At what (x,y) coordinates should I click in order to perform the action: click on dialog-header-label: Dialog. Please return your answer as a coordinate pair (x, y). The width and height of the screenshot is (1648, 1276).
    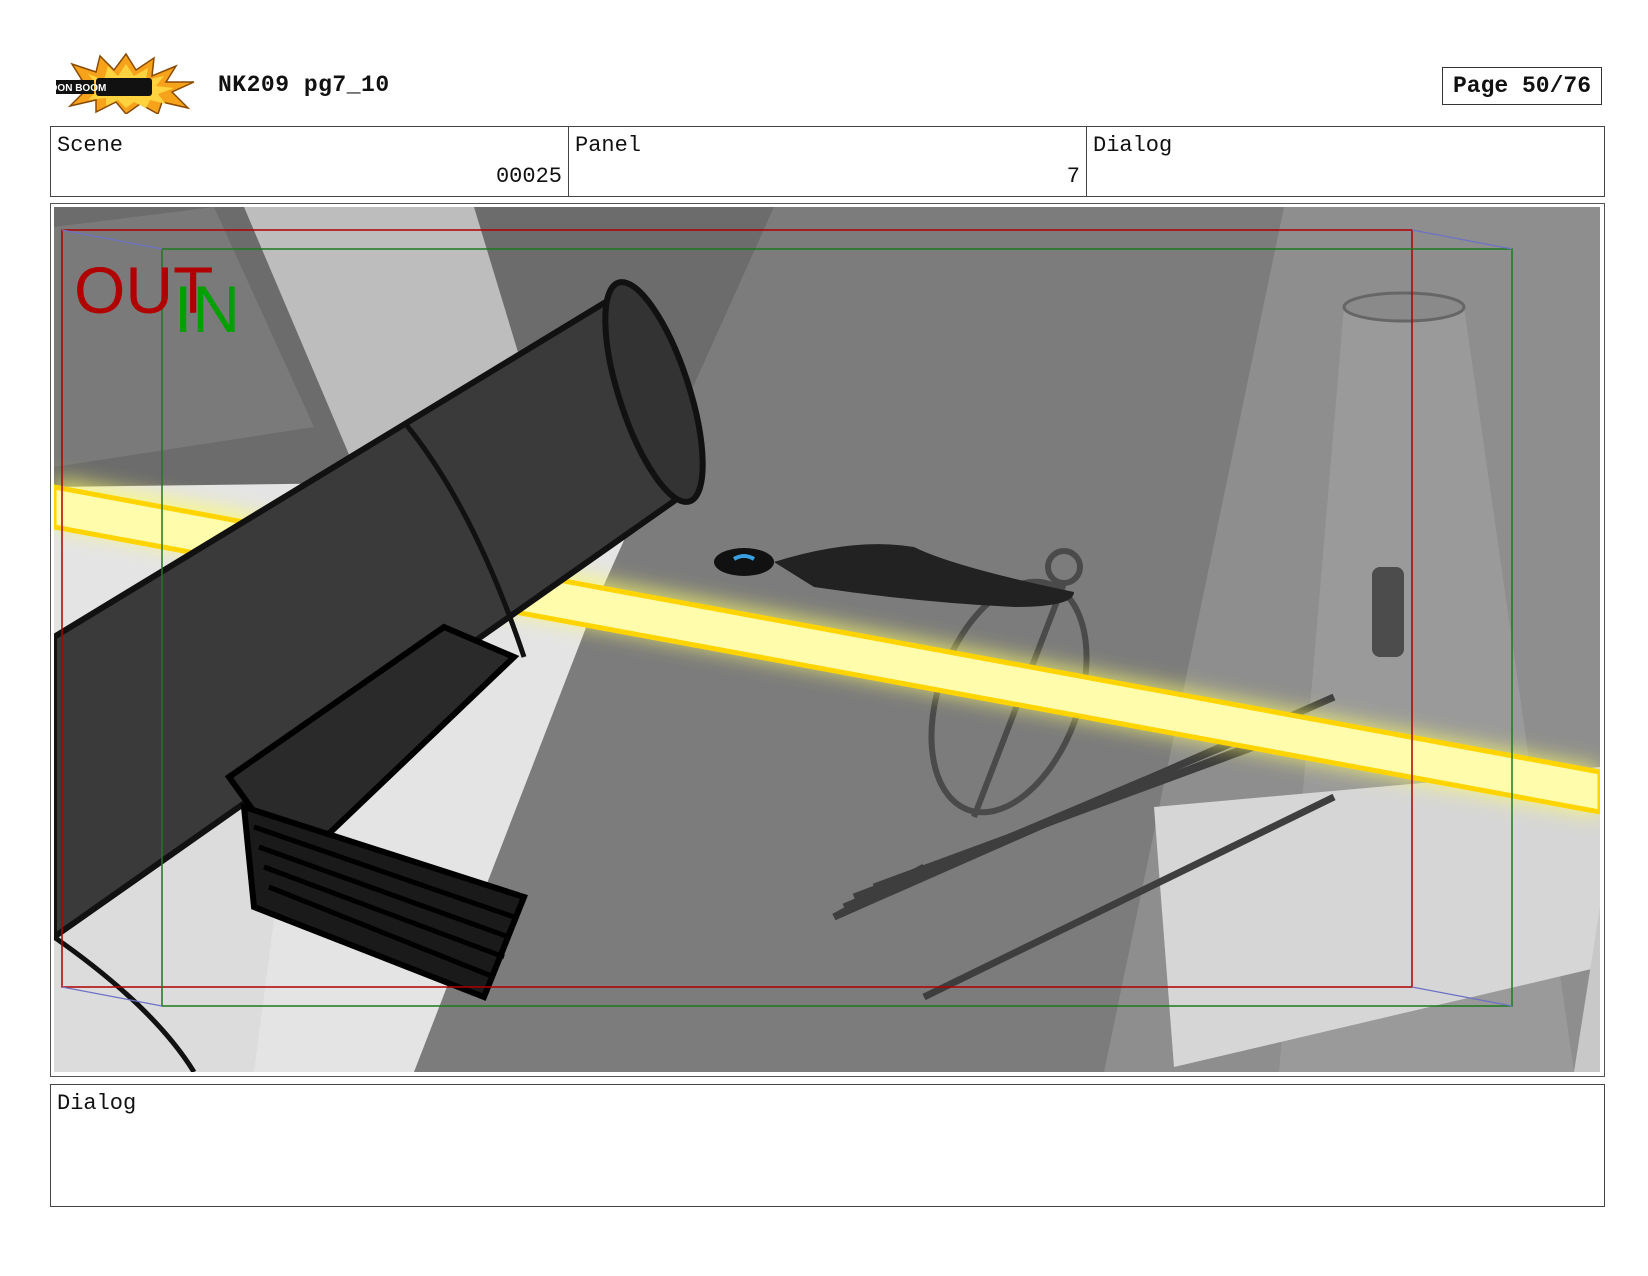
    Looking at the image, I should click on (1133, 145).